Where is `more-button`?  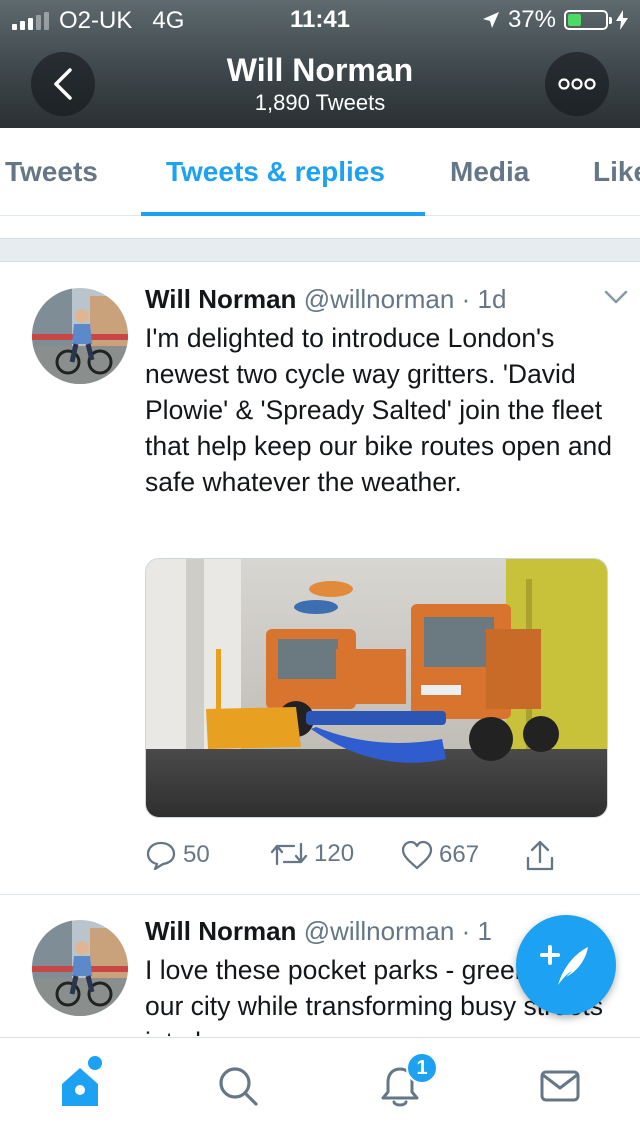
more-button is located at coordinates (577, 84).